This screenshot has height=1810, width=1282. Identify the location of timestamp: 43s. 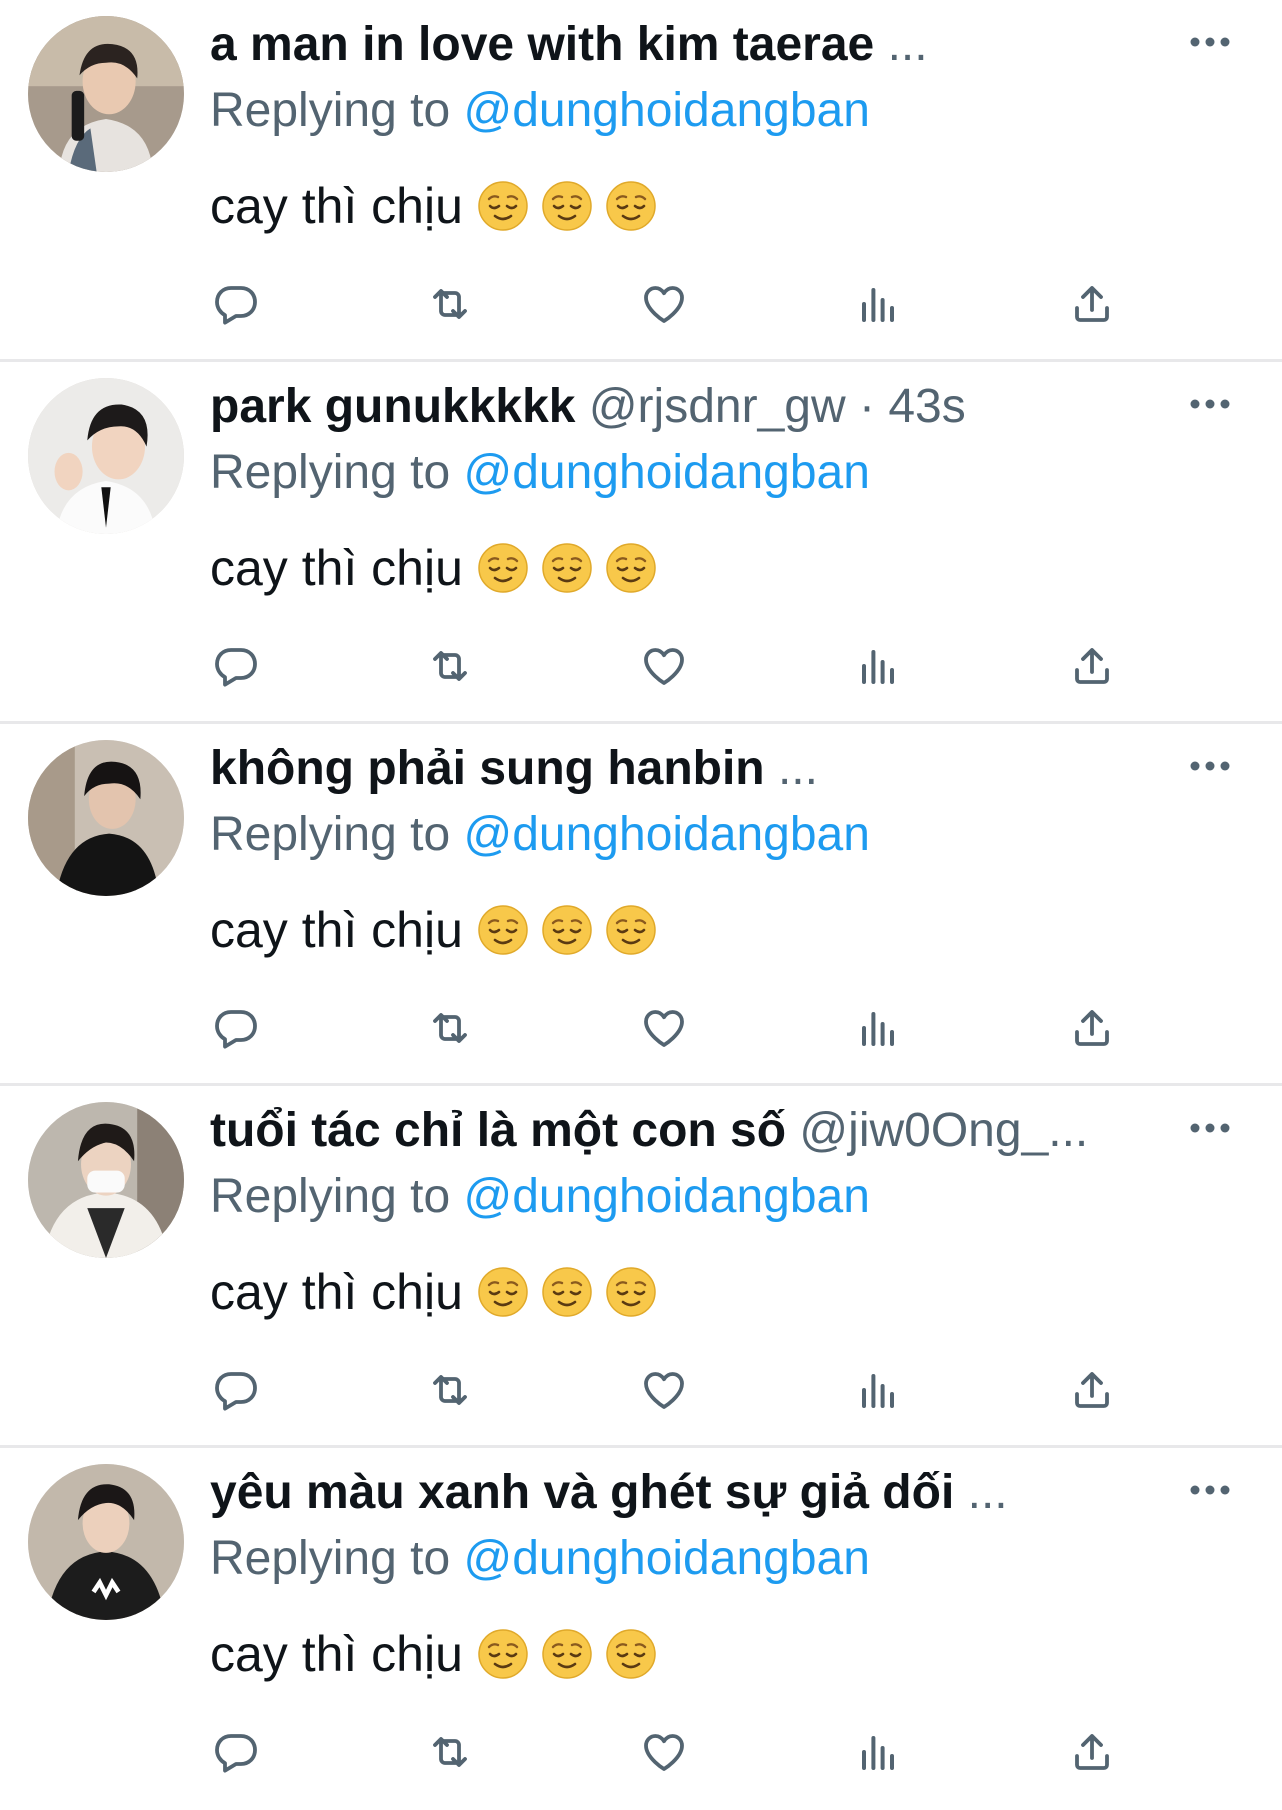
(926, 406).